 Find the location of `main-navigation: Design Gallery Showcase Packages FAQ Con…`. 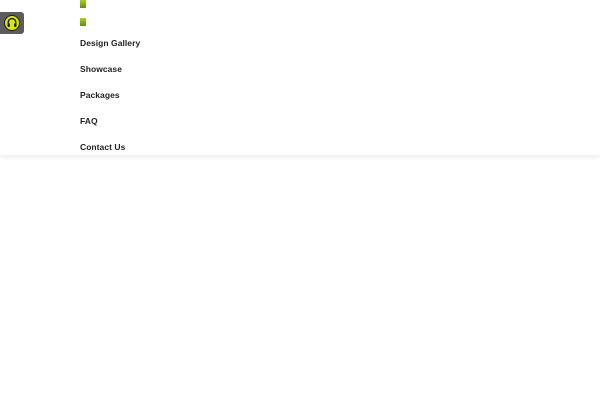

main-navigation: Design Gallery Showcase Packages FAQ Con… is located at coordinates (110, 95).